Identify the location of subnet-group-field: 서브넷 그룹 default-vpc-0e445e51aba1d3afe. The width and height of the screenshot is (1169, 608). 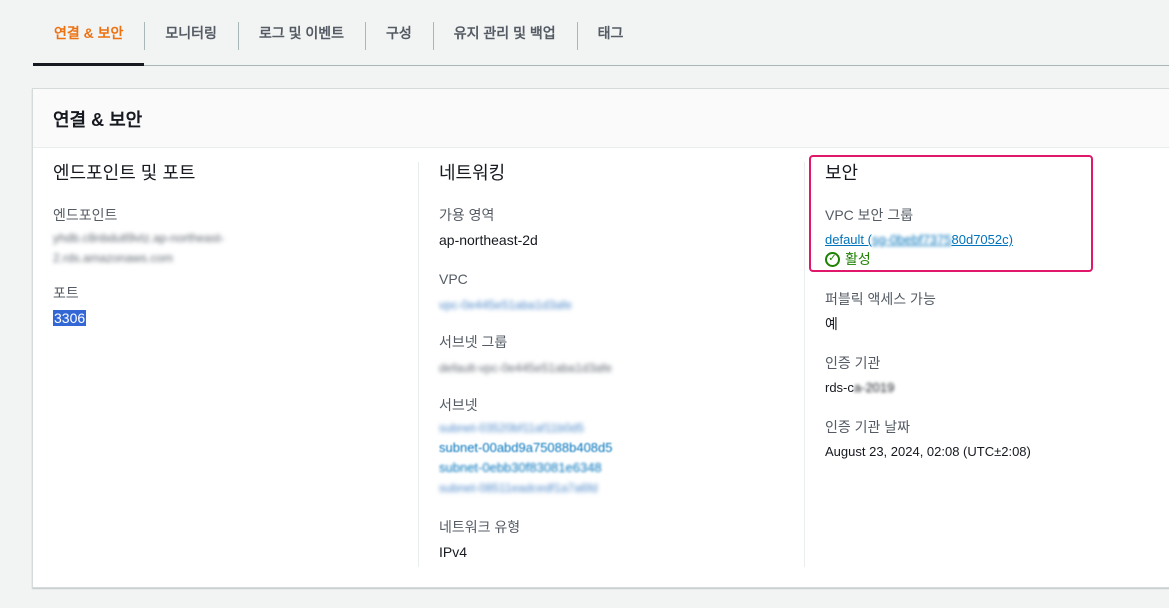
(621, 355).